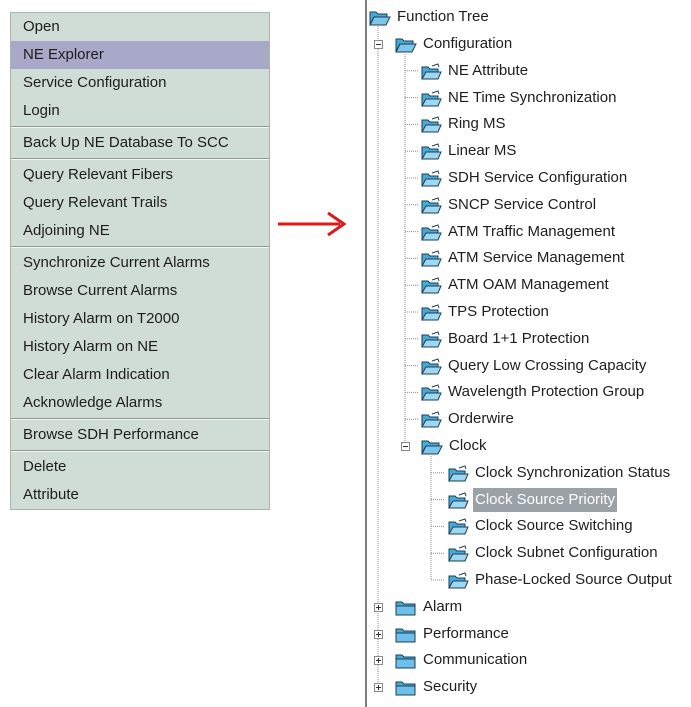 The width and height of the screenshot is (691, 707). I want to click on menu-item-clear-alarm-indication: Clear Alarm Indication, so click(140, 375).